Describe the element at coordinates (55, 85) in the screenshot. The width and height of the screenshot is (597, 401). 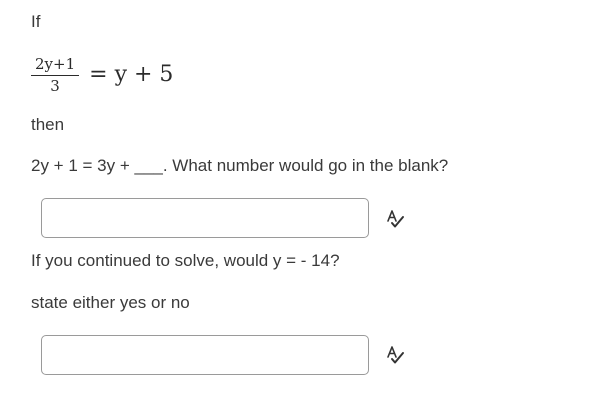
I see `fraction-denominator: 3` at that location.